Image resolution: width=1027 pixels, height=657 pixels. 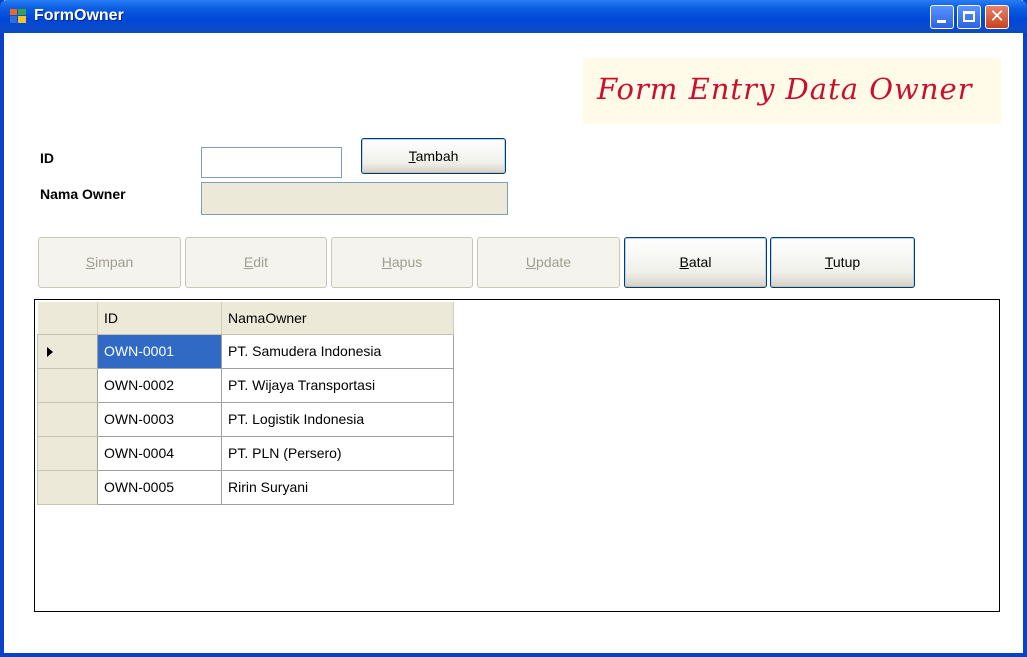 What do you see at coordinates (83, 194) in the screenshot?
I see `nama-owner-label: Nama Owner` at bounding box center [83, 194].